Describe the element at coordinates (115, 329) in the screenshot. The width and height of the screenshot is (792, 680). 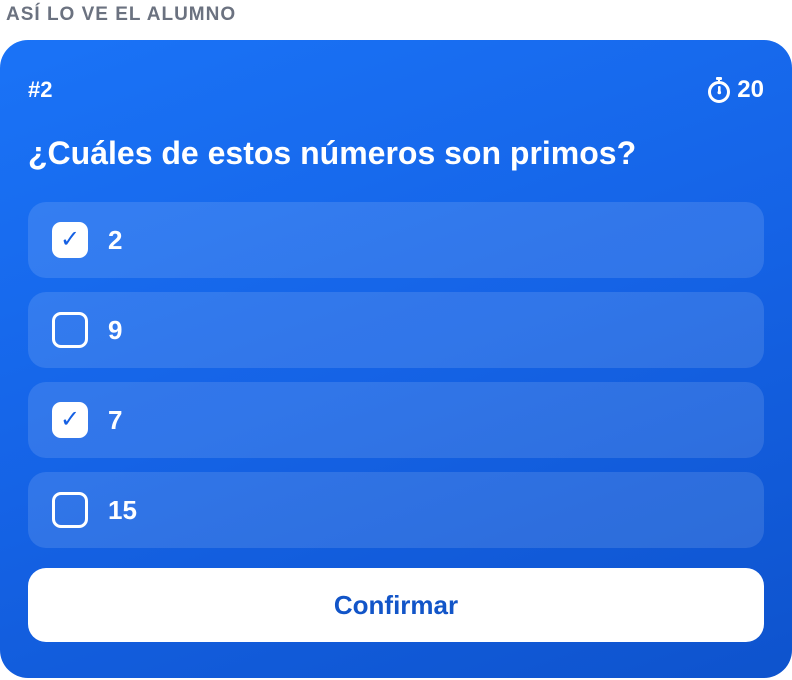
I see `option-label: 9` at that location.